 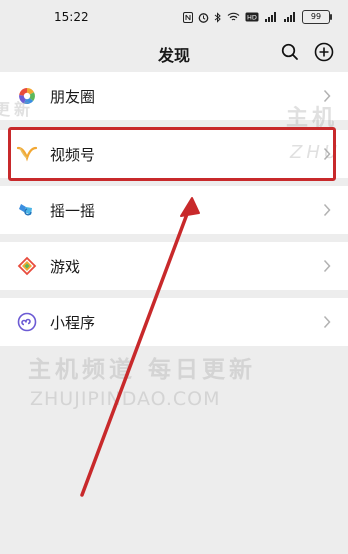 What do you see at coordinates (233, 16) in the screenshot?
I see `wifi-icon` at bounding box center [233, 16].